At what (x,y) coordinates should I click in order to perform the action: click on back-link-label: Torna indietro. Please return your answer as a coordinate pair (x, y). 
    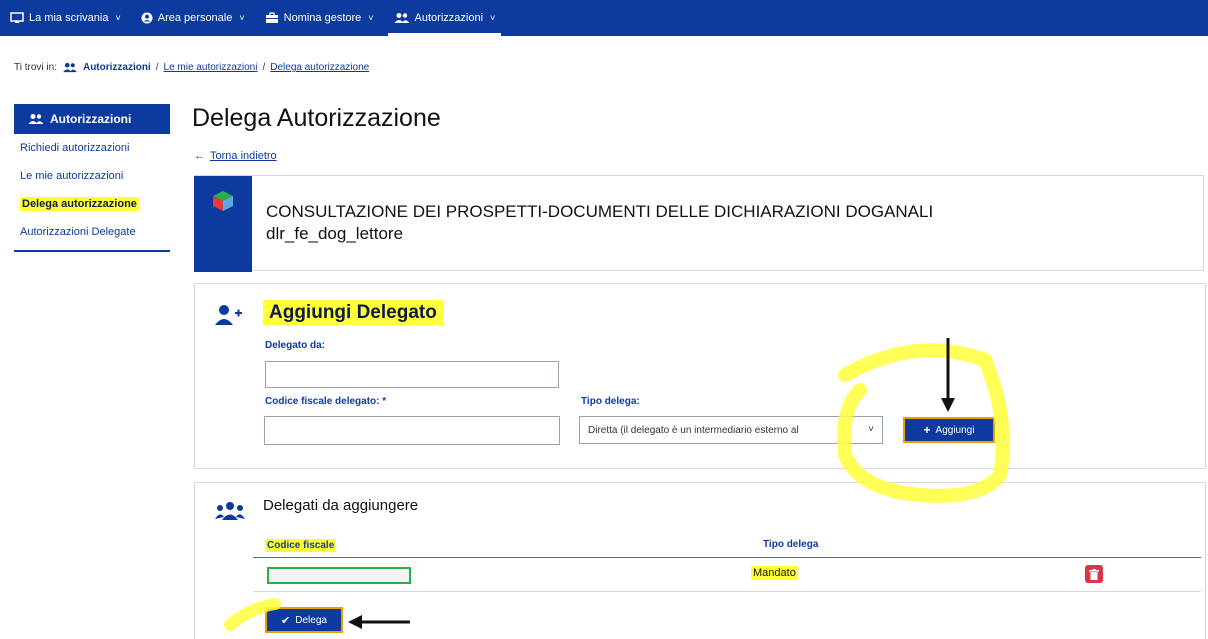
    Looking at the image, I should click on (243, 156).